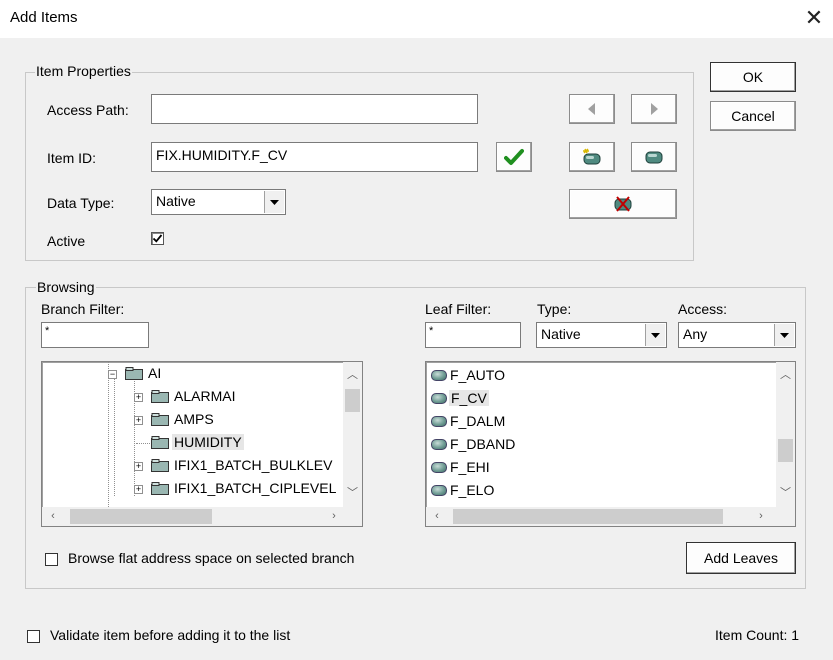  Describe the element at coordinates (654, 109) in the screenshot. I see `next-button` at that location.